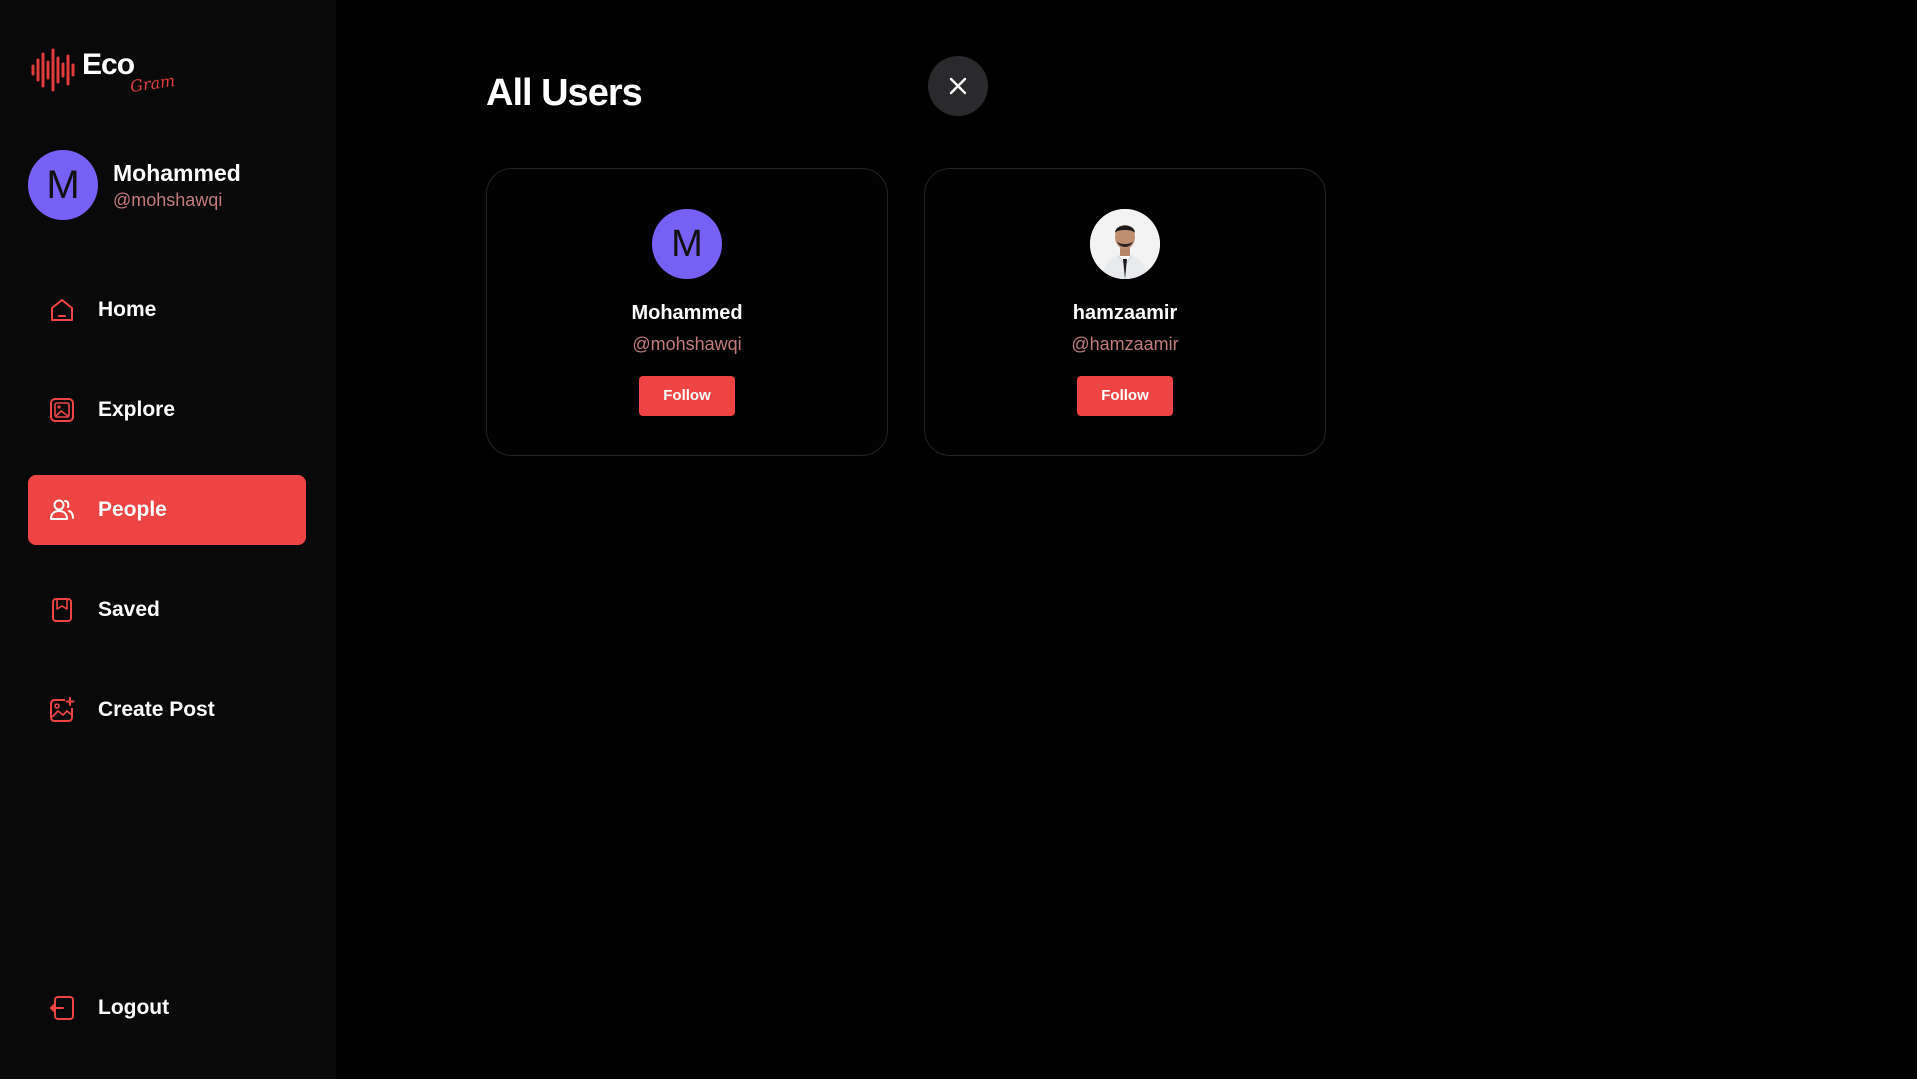 Image resolution: width=1917 pixels, height=1079 pixels. What do you see at coordinates (62, 410) in the screenshot?
I see `gallery-icon` at bounding box center [62, 410].